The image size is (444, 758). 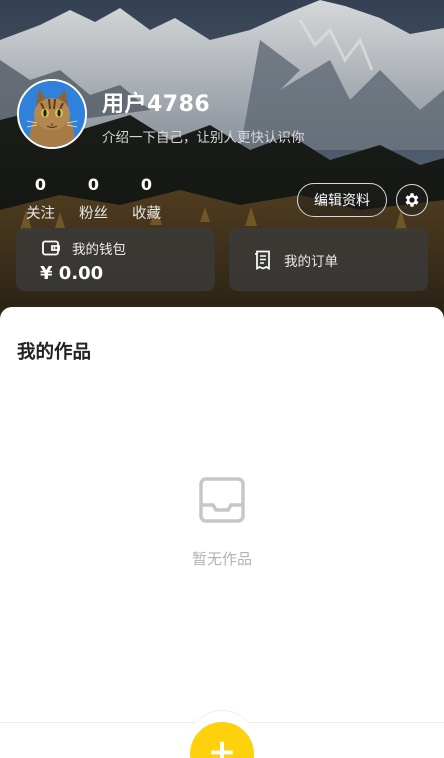 I want to click on orders-label: 我的订单, so click(x=311, y=261).